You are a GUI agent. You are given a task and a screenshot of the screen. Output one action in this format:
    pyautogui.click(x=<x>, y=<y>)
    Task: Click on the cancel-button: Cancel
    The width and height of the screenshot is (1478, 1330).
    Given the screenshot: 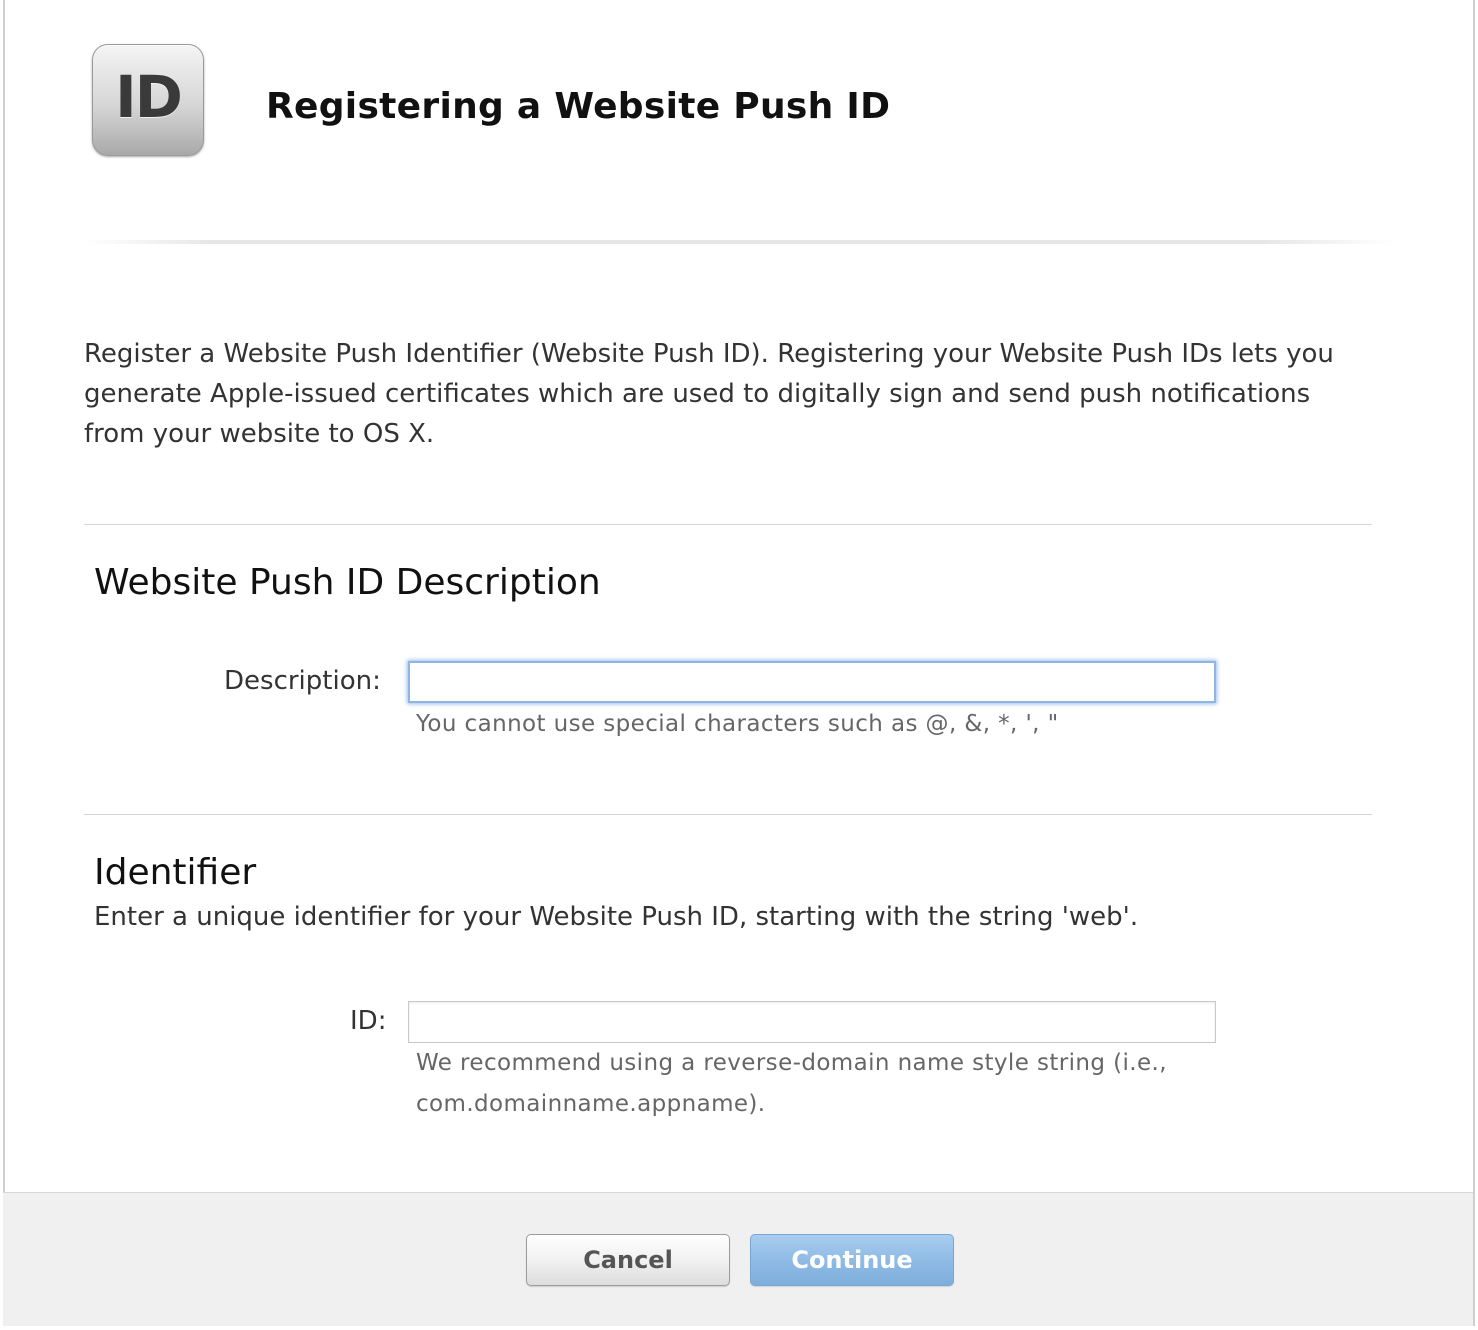 What is the action you would take?
    pyautogui.click(x=628, y=1260)
    